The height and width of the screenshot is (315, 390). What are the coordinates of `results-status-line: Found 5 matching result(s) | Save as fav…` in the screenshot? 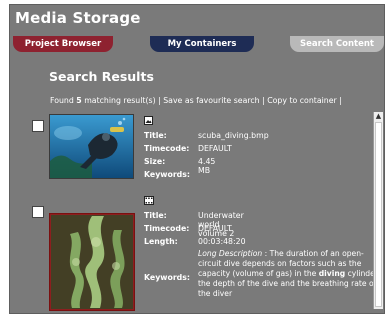 It's located at (196, 100).